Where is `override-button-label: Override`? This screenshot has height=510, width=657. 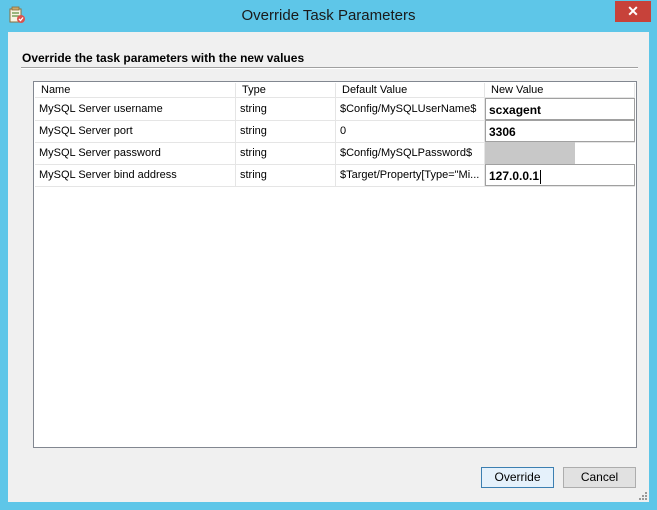
override-button-label: Override is located at coordinates (517, 477).